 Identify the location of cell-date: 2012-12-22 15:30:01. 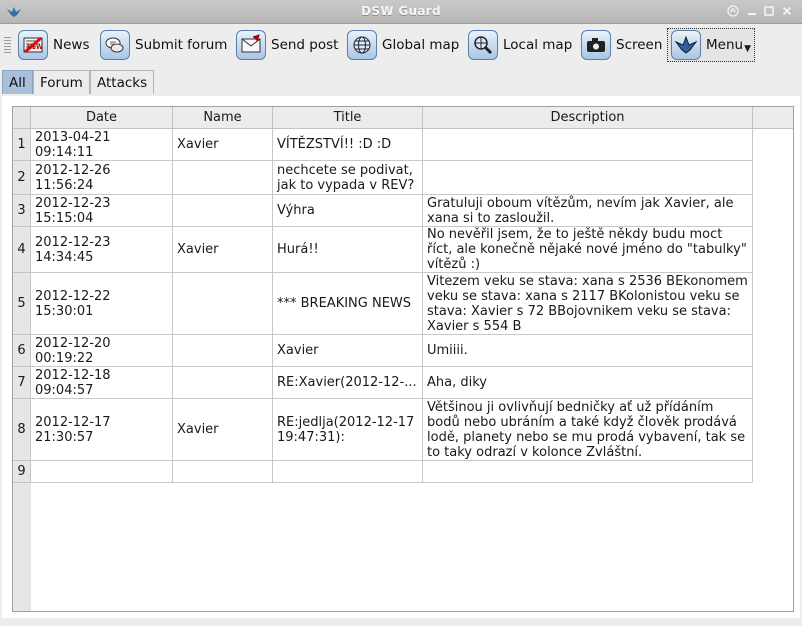
(102, 304).